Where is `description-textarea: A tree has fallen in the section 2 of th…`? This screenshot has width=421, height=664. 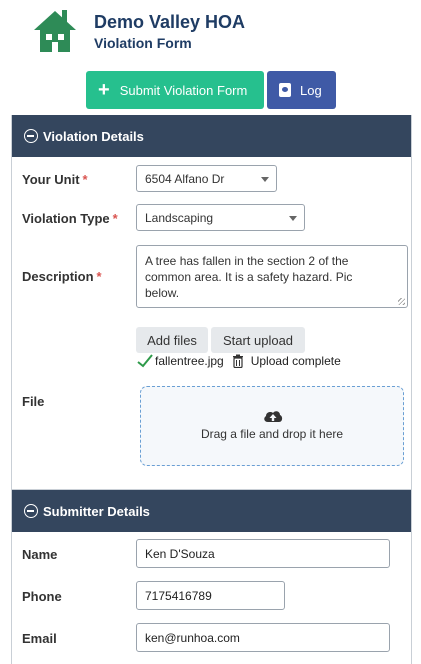
description-textarea: A tree has fallen in the section 2 of th… is located at coordinates (272, 276).